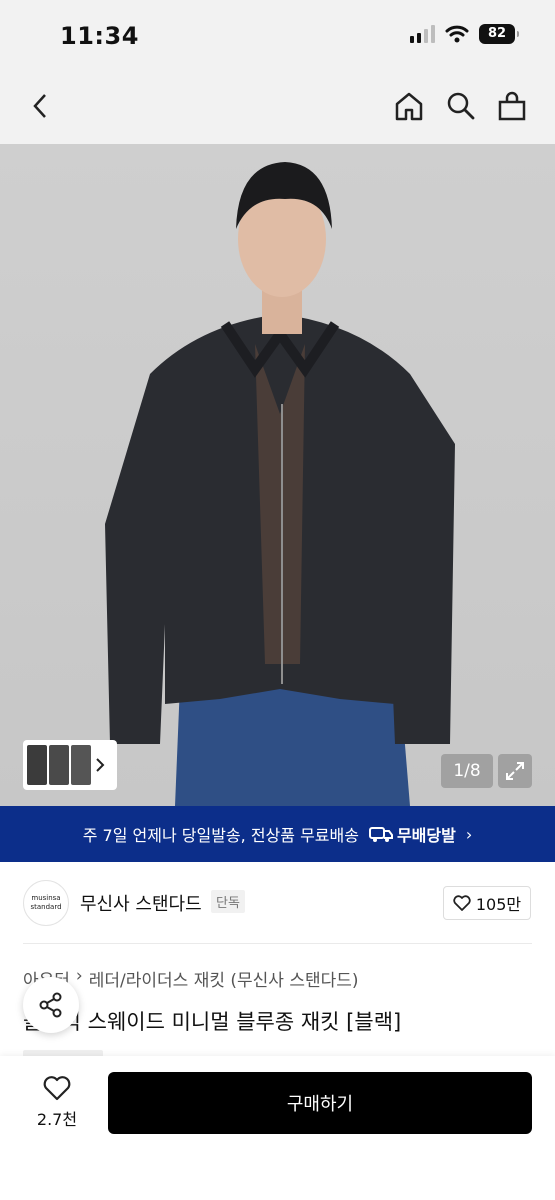 The height and width of the screenshot is (1200, 555). Describe the element at coordinates (224, 978) in the screenshot. I see `breadcrumb-item: 레더/라이더스 재킷 (무신사 스탠다드)` at that location.